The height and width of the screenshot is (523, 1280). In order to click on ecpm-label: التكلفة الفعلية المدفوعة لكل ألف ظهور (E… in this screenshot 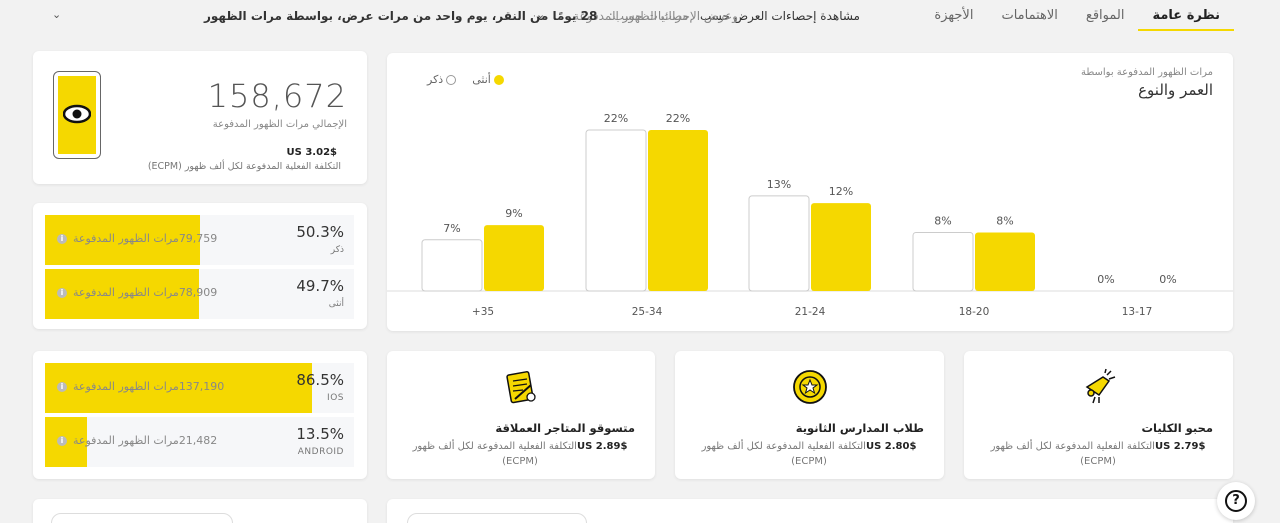, I will do `click(244, 166)`.